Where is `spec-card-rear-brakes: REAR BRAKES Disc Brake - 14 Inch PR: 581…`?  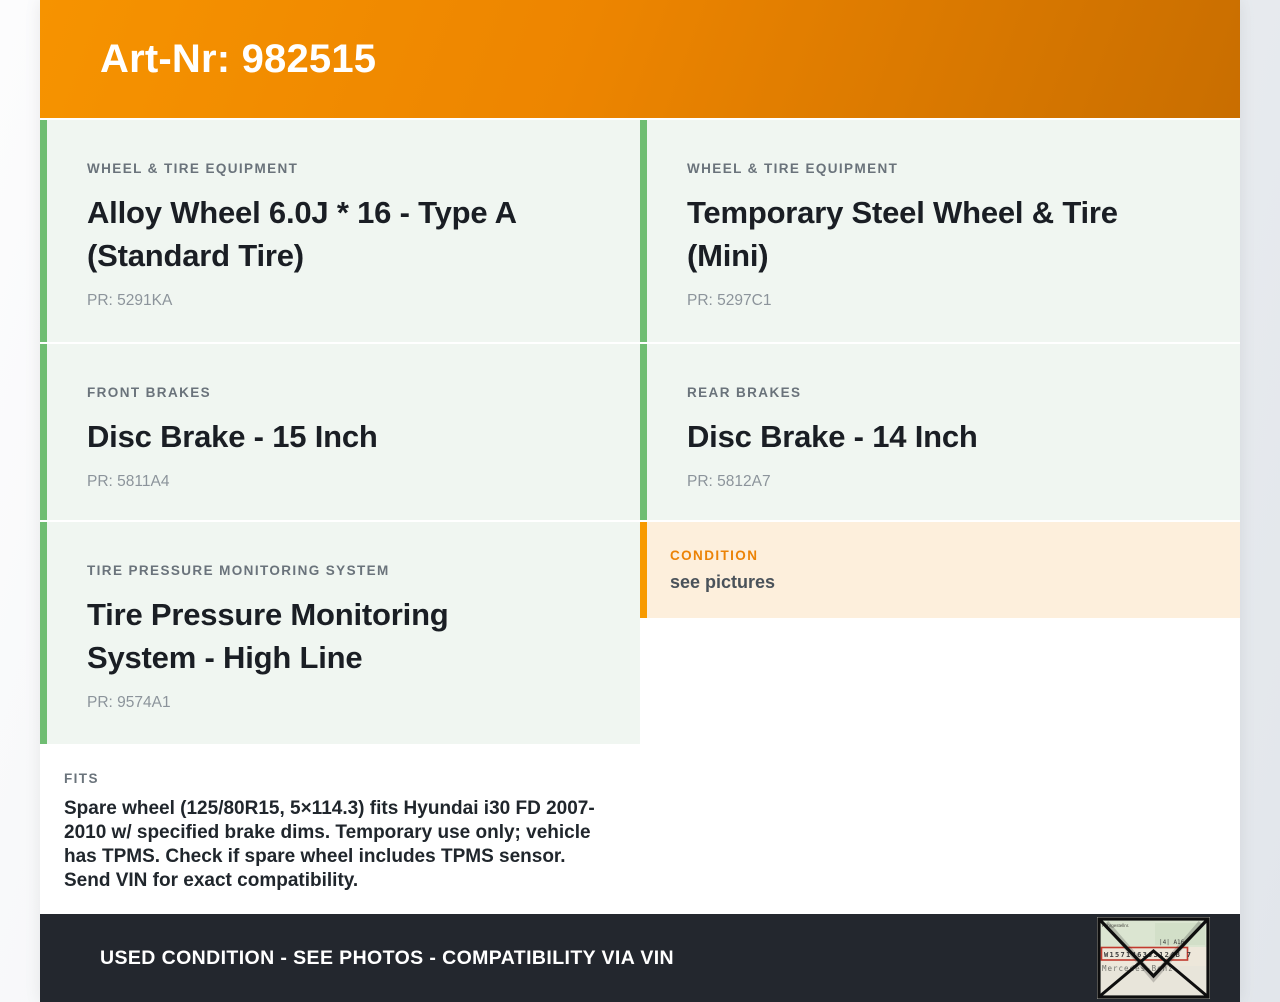
spec-card-rear-brakes: REAR BRAKES Disc Brake - 14 Inch PR: 581… is located at coordinates (940, 432).